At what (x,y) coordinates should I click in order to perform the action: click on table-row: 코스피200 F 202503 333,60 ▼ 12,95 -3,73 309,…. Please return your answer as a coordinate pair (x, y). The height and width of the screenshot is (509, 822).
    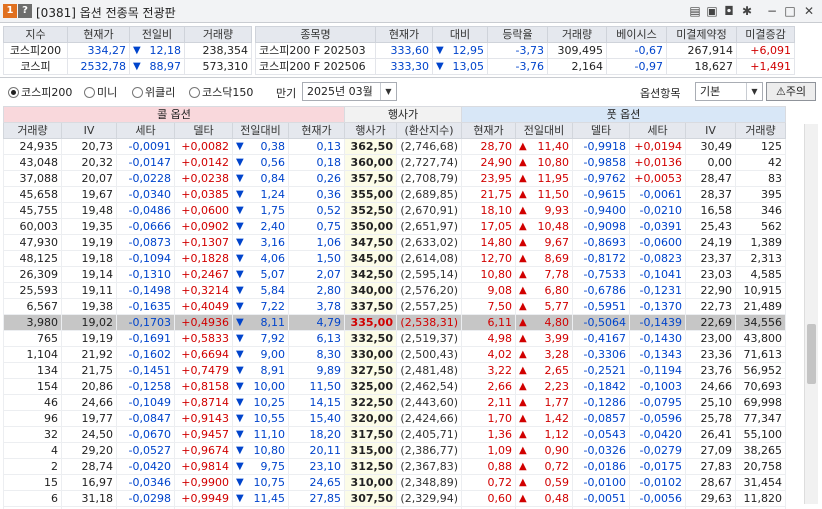
    Looking at the image, I should click on (525, 50).